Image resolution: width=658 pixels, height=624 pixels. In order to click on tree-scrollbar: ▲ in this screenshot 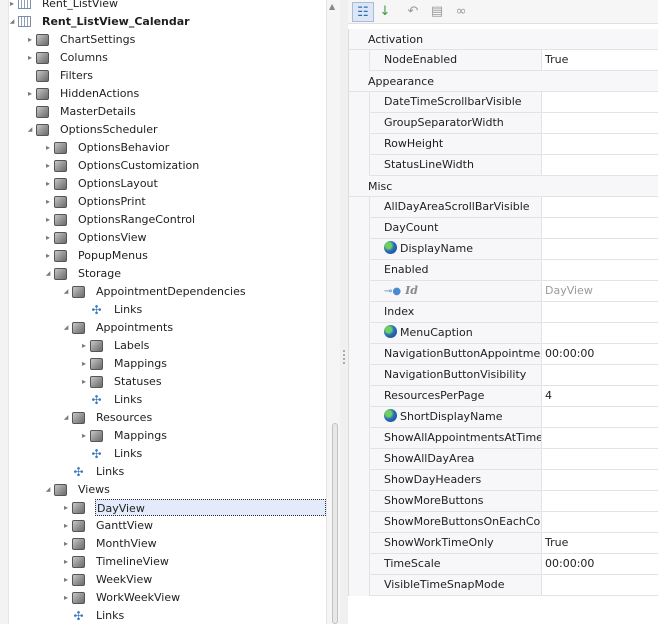, I will do `click(333, 312)`.